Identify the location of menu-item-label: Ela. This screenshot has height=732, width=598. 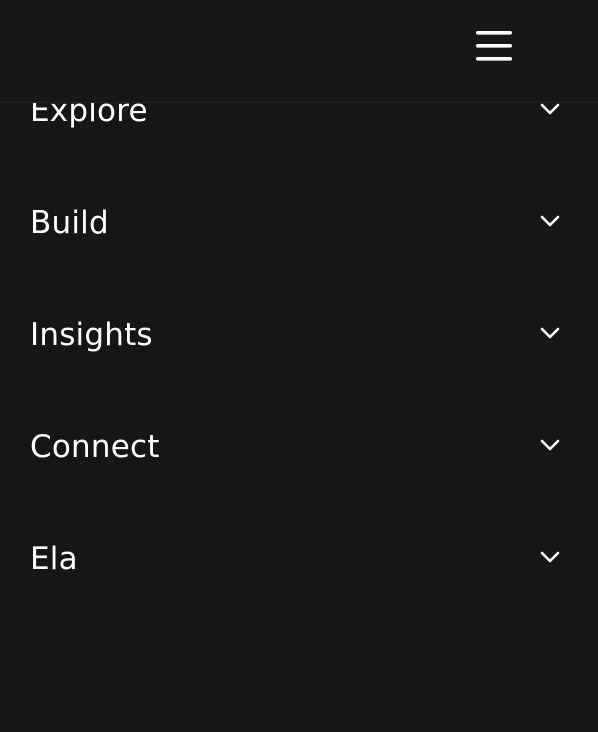
(54, 559).